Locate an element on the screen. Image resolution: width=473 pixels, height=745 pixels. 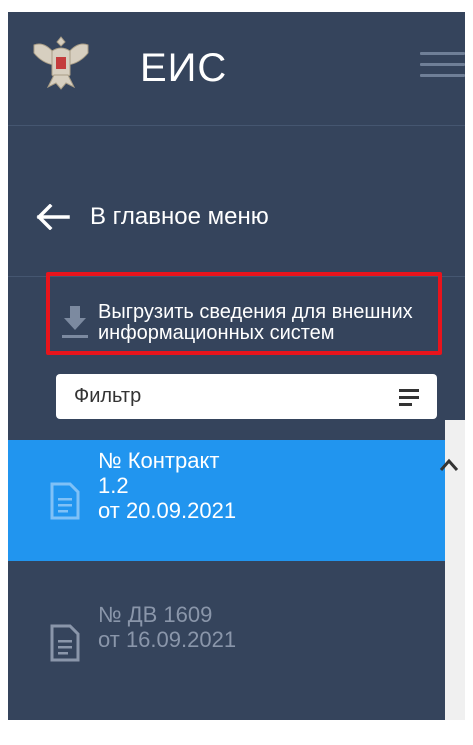
filter-dropdown: Фильтр is located at coordinates (246, 396).